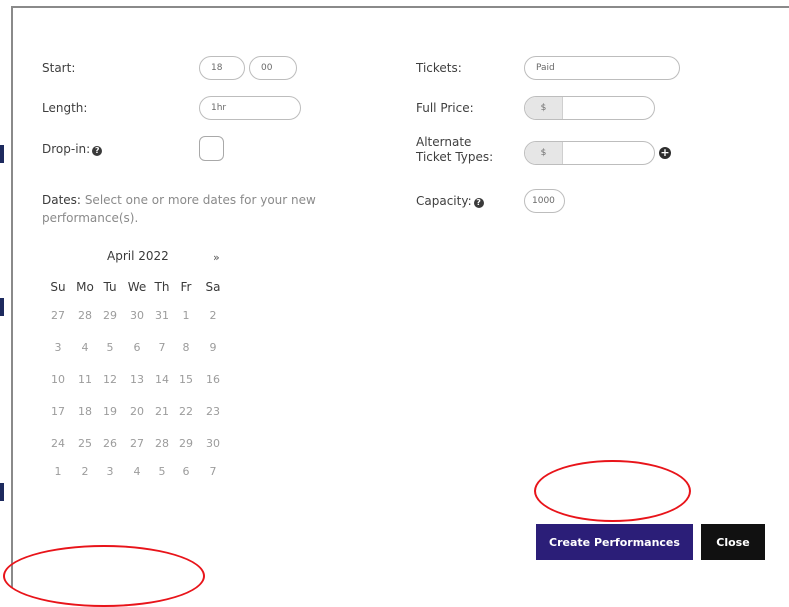 This screenshot has width=789, height=607. Describe the element at coordinates (186, 411) in the screenshot. I see `calendar-day: 22` at that location.